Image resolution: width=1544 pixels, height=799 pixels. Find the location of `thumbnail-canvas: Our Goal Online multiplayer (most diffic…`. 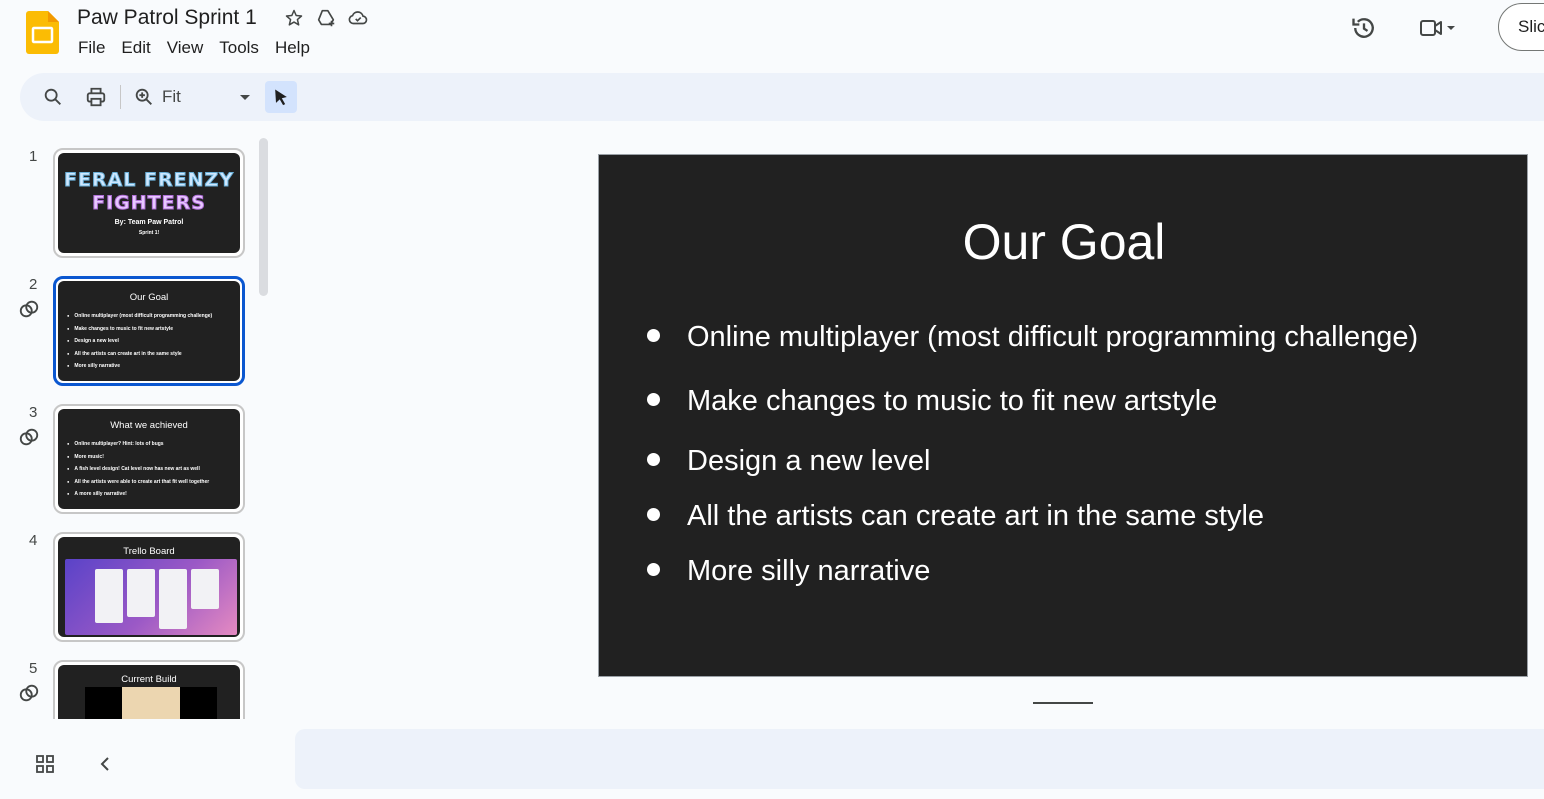

thumbnail-canvas: Our Goal Online multiplayer (most diffic… is located at coordinates (149, 331).